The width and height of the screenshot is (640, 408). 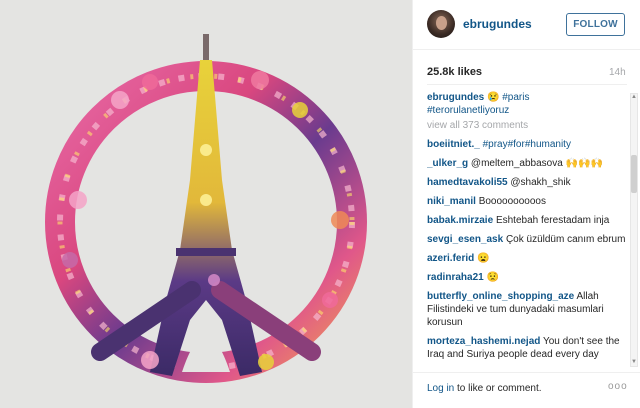 What do you see at coordinates (465, 239) in the screenshot?
I see `comment-user: sevgi_esen_ask` at bounding box center [465, 239].